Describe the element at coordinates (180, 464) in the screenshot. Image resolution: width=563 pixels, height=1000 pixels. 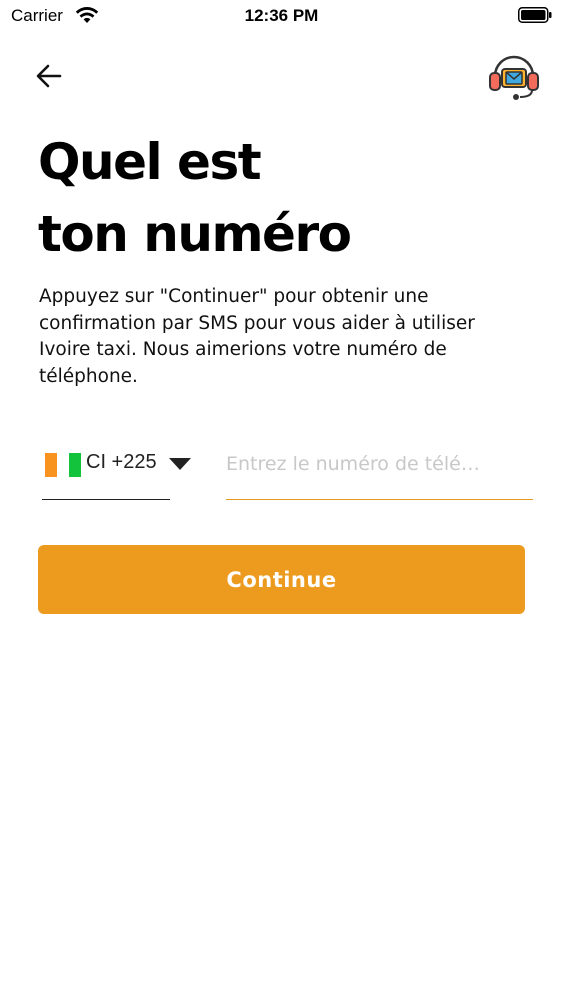
I see `chevron-down-icon` at that location.